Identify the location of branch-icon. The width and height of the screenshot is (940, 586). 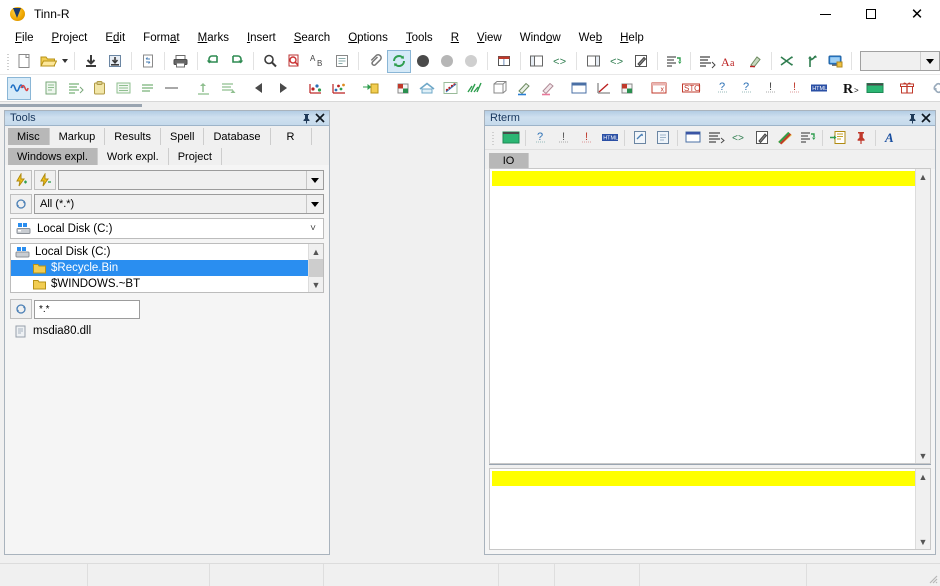
(811, 61).